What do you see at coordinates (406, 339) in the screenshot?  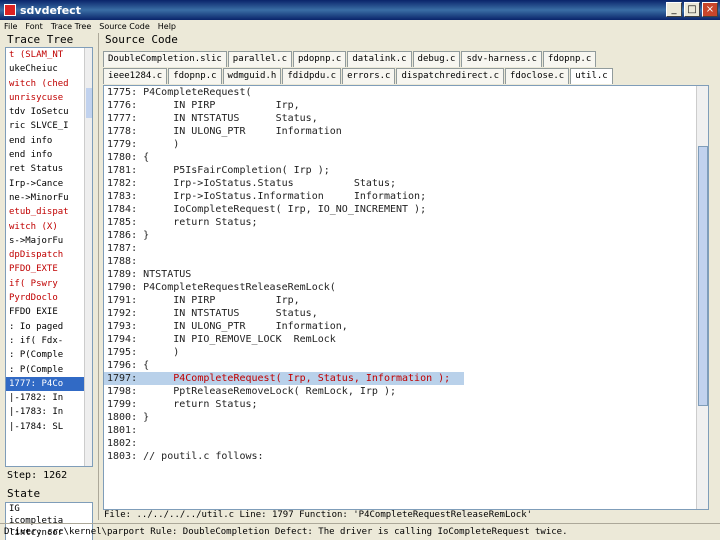 I see `code-line: 1794: IN PIO_REMOVE_LOCK RemLock` at bounding box center [406, 339].